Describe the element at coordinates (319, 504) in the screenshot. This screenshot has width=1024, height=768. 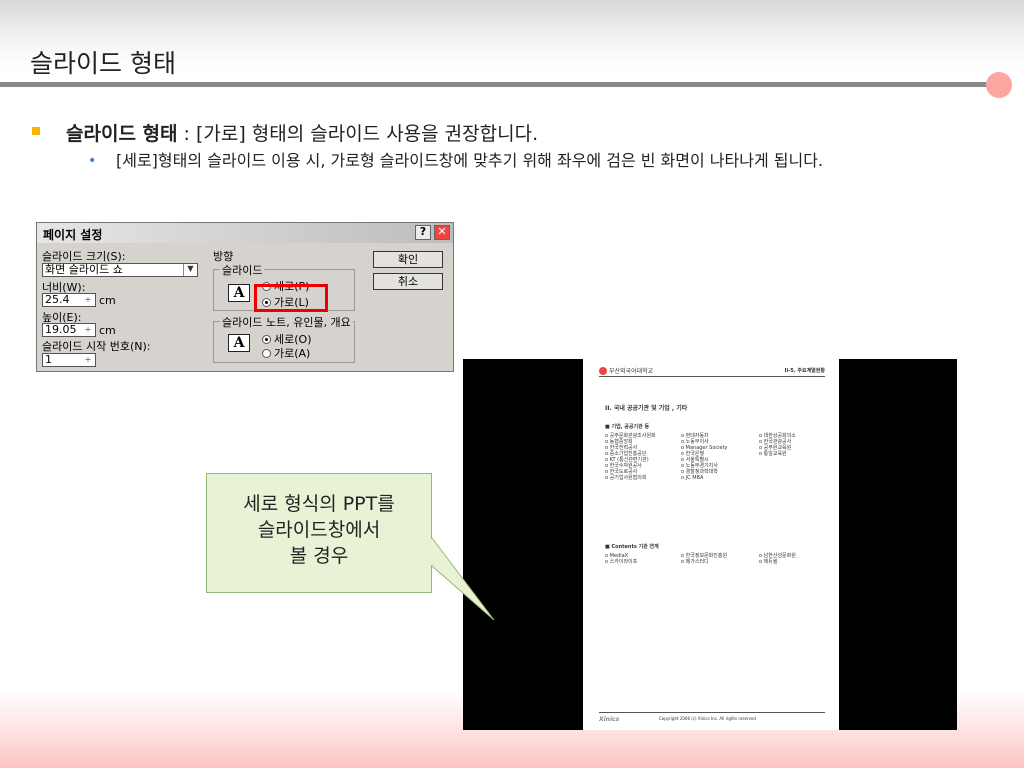
I see `callout-line: 세로 형식의 PPT를` at that location.